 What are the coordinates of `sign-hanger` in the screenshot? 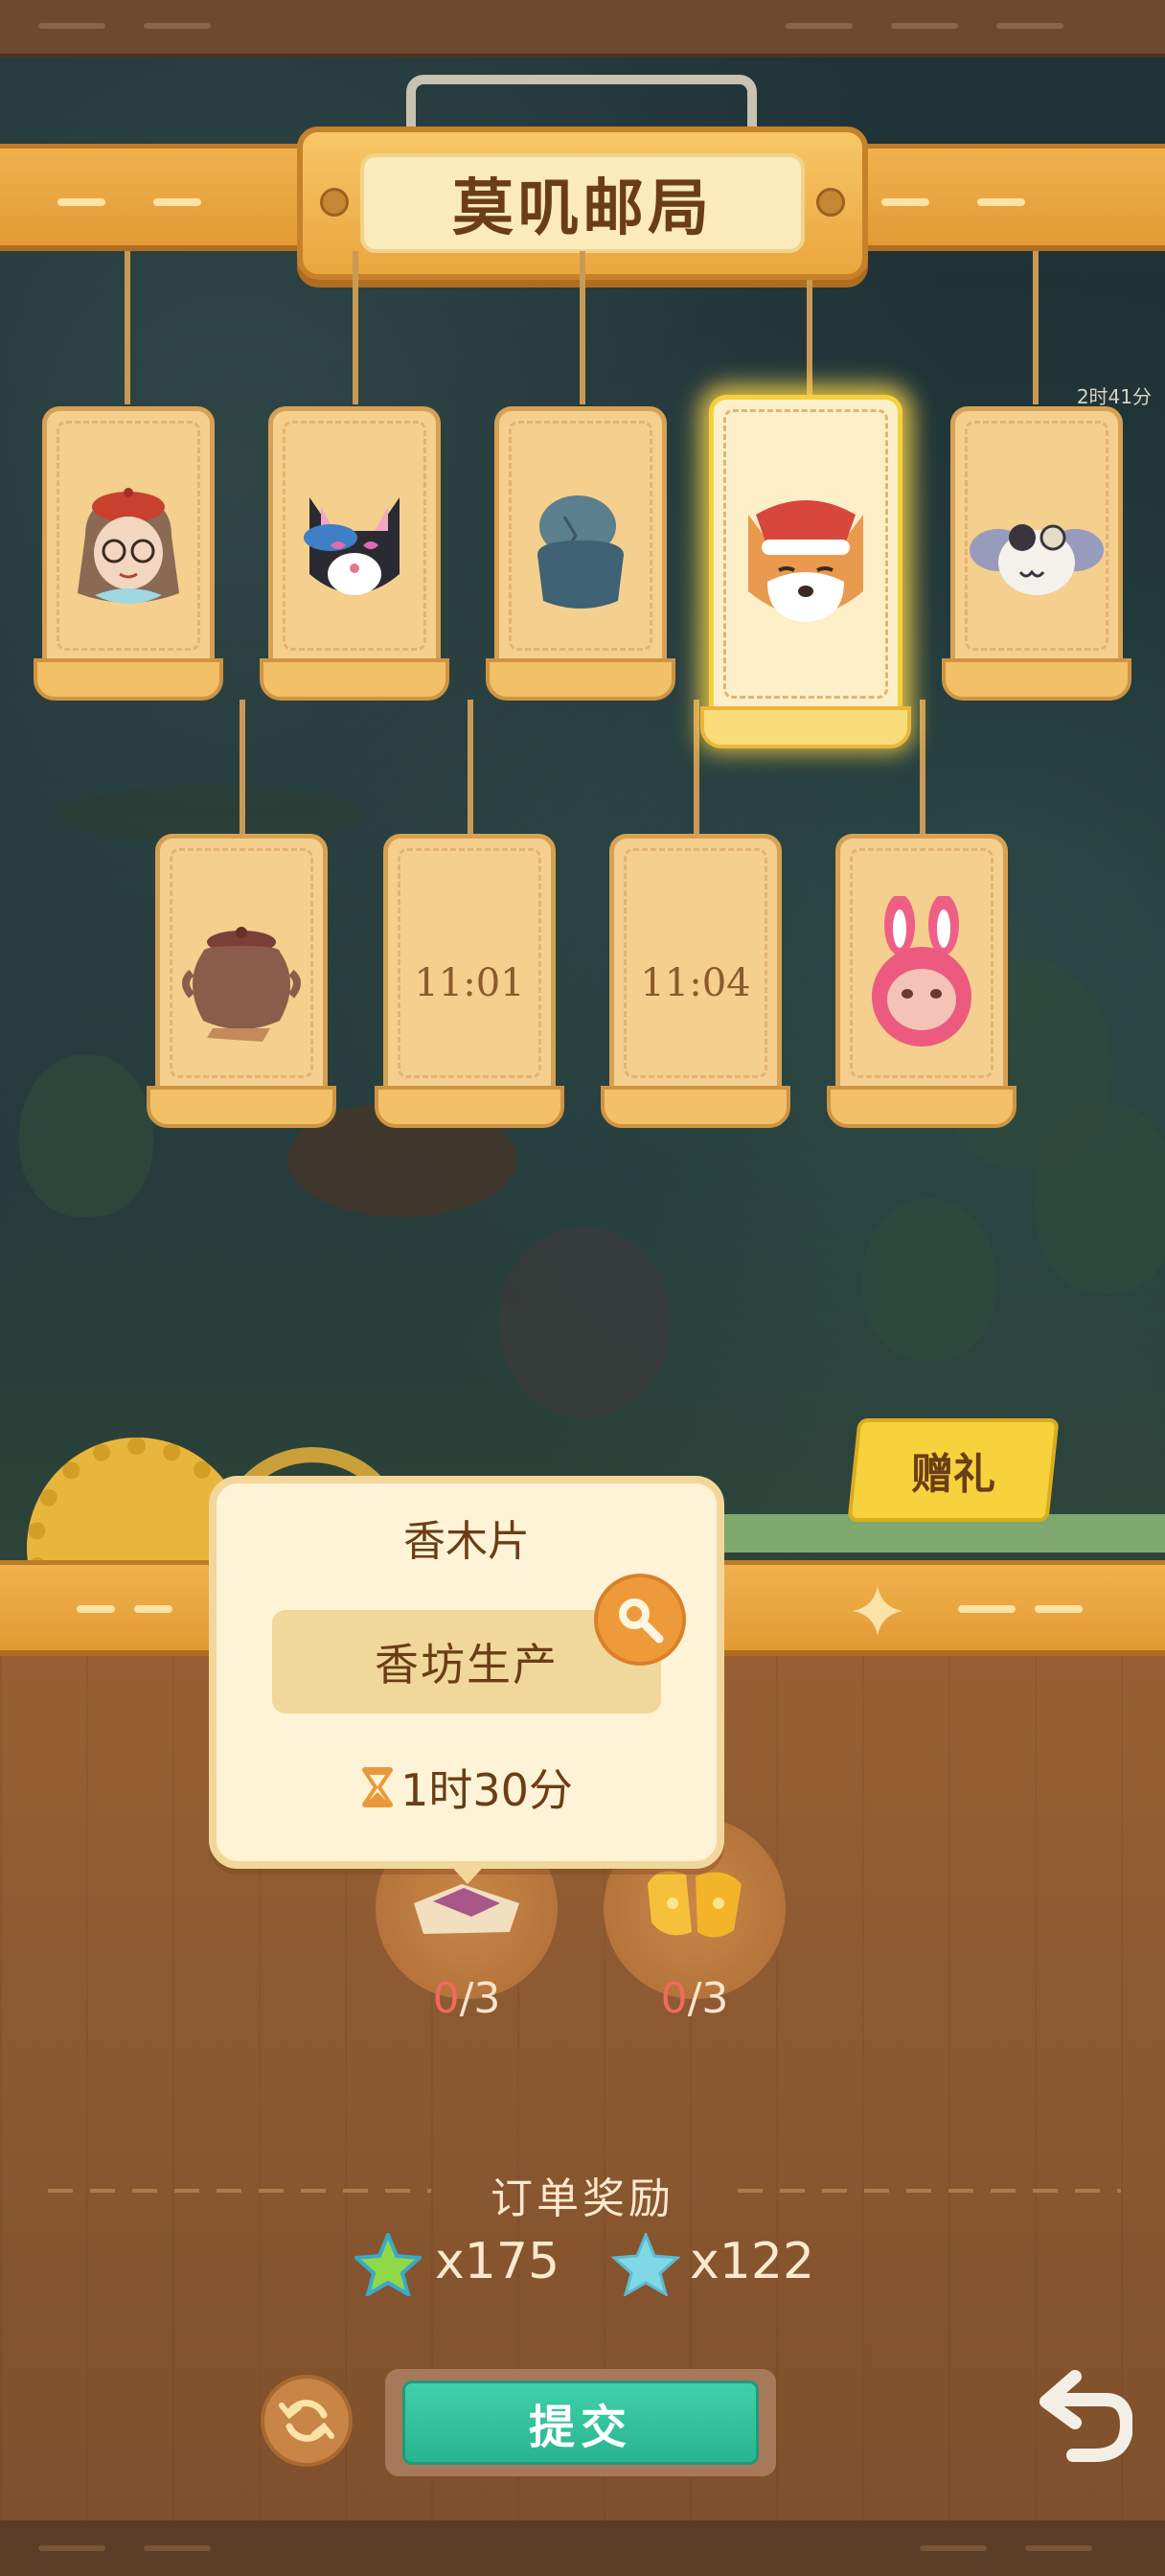 It's located at (581, 103).